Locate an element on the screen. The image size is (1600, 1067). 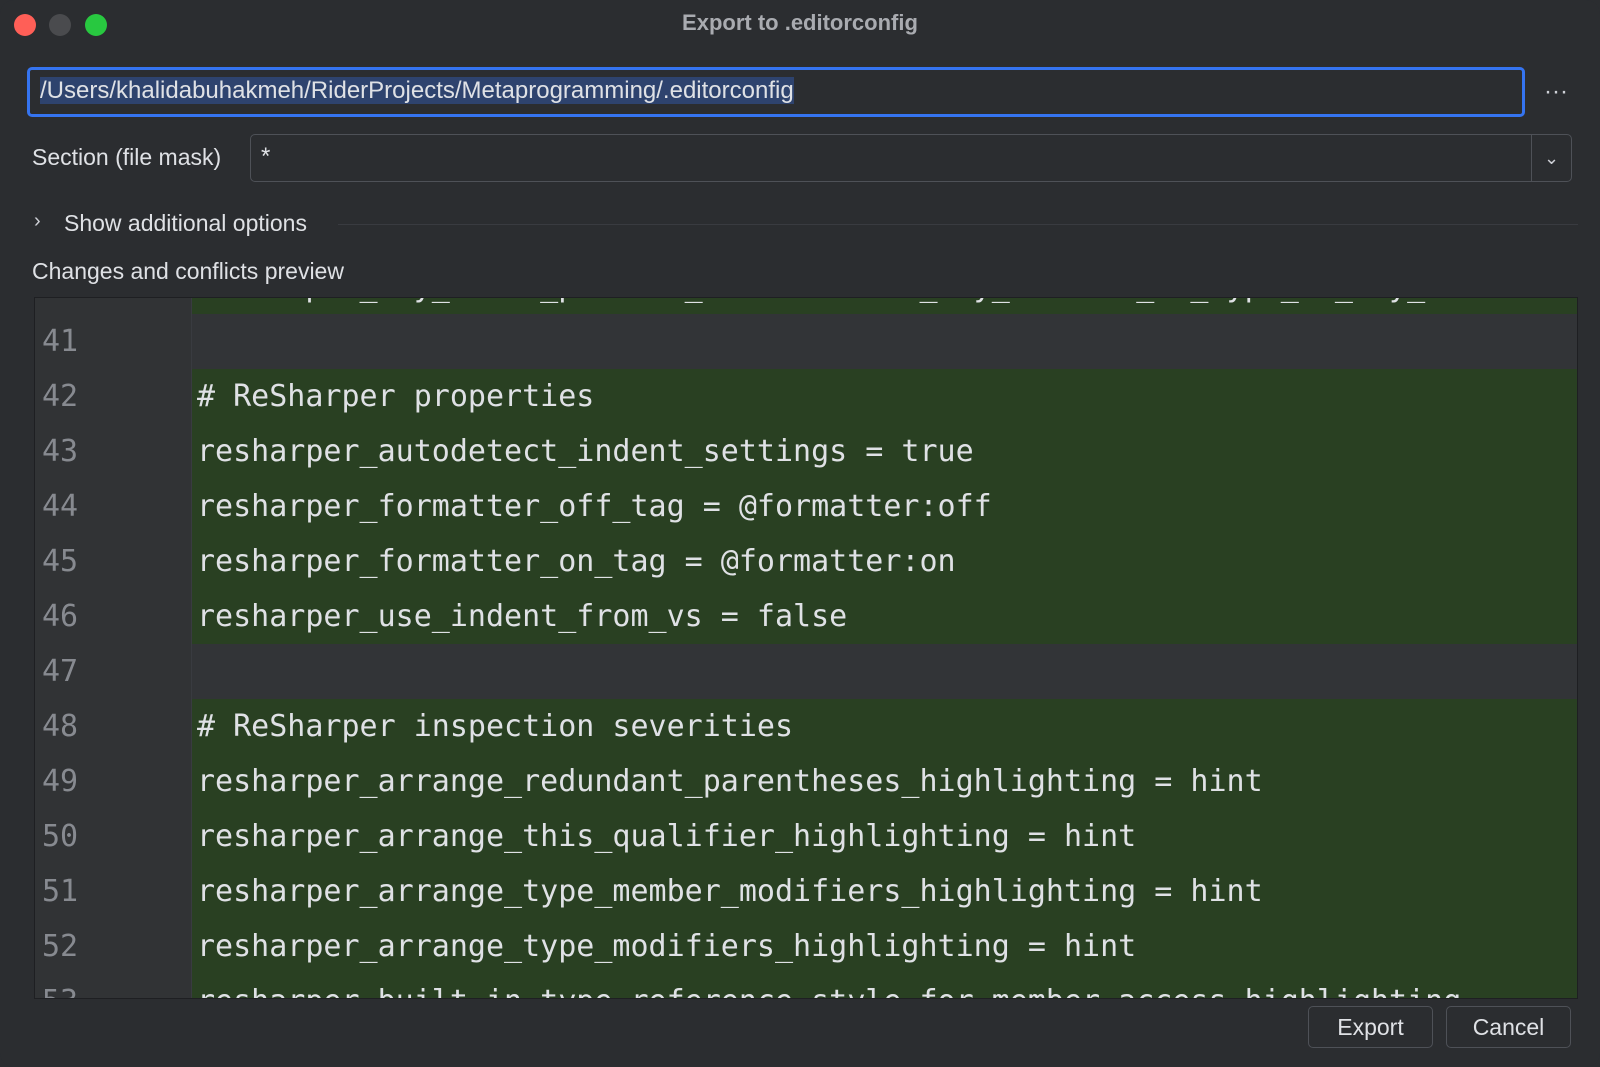
line-number: 41 is located at coordinates (60, 341).